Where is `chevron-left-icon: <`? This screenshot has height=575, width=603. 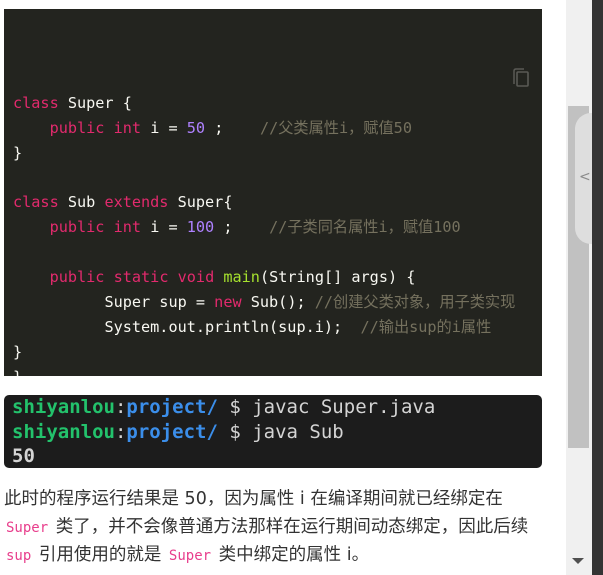
chevron-left-icon: < is located at coordinates (585, 177).